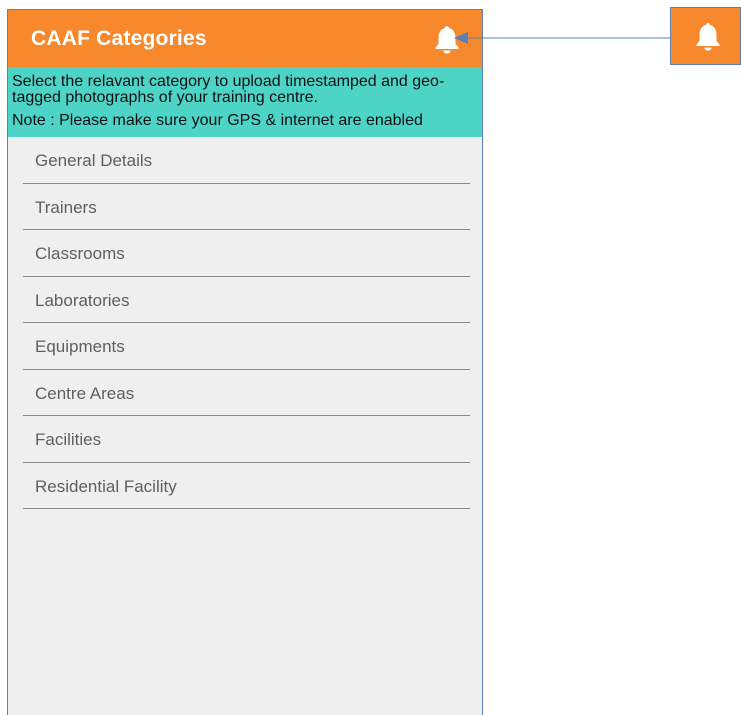 Image resolution: width=741 pixels, height=715 pixels. I want to click on category-item-general-details: General Details, so click(246, 160).